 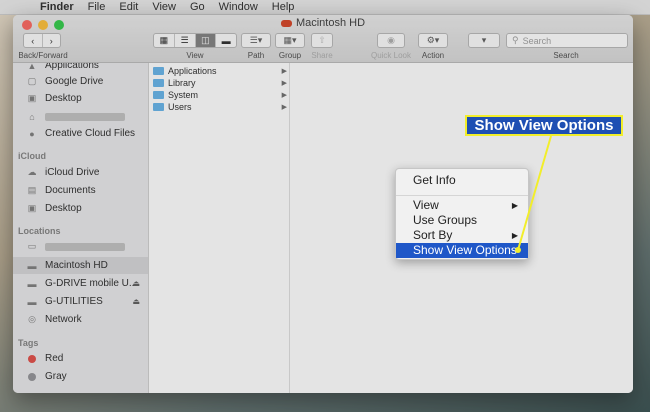 What do you see at coordinates (533, 194) in the screenshot?
I see `callout-leader-line` at bounding box center [533, 194].